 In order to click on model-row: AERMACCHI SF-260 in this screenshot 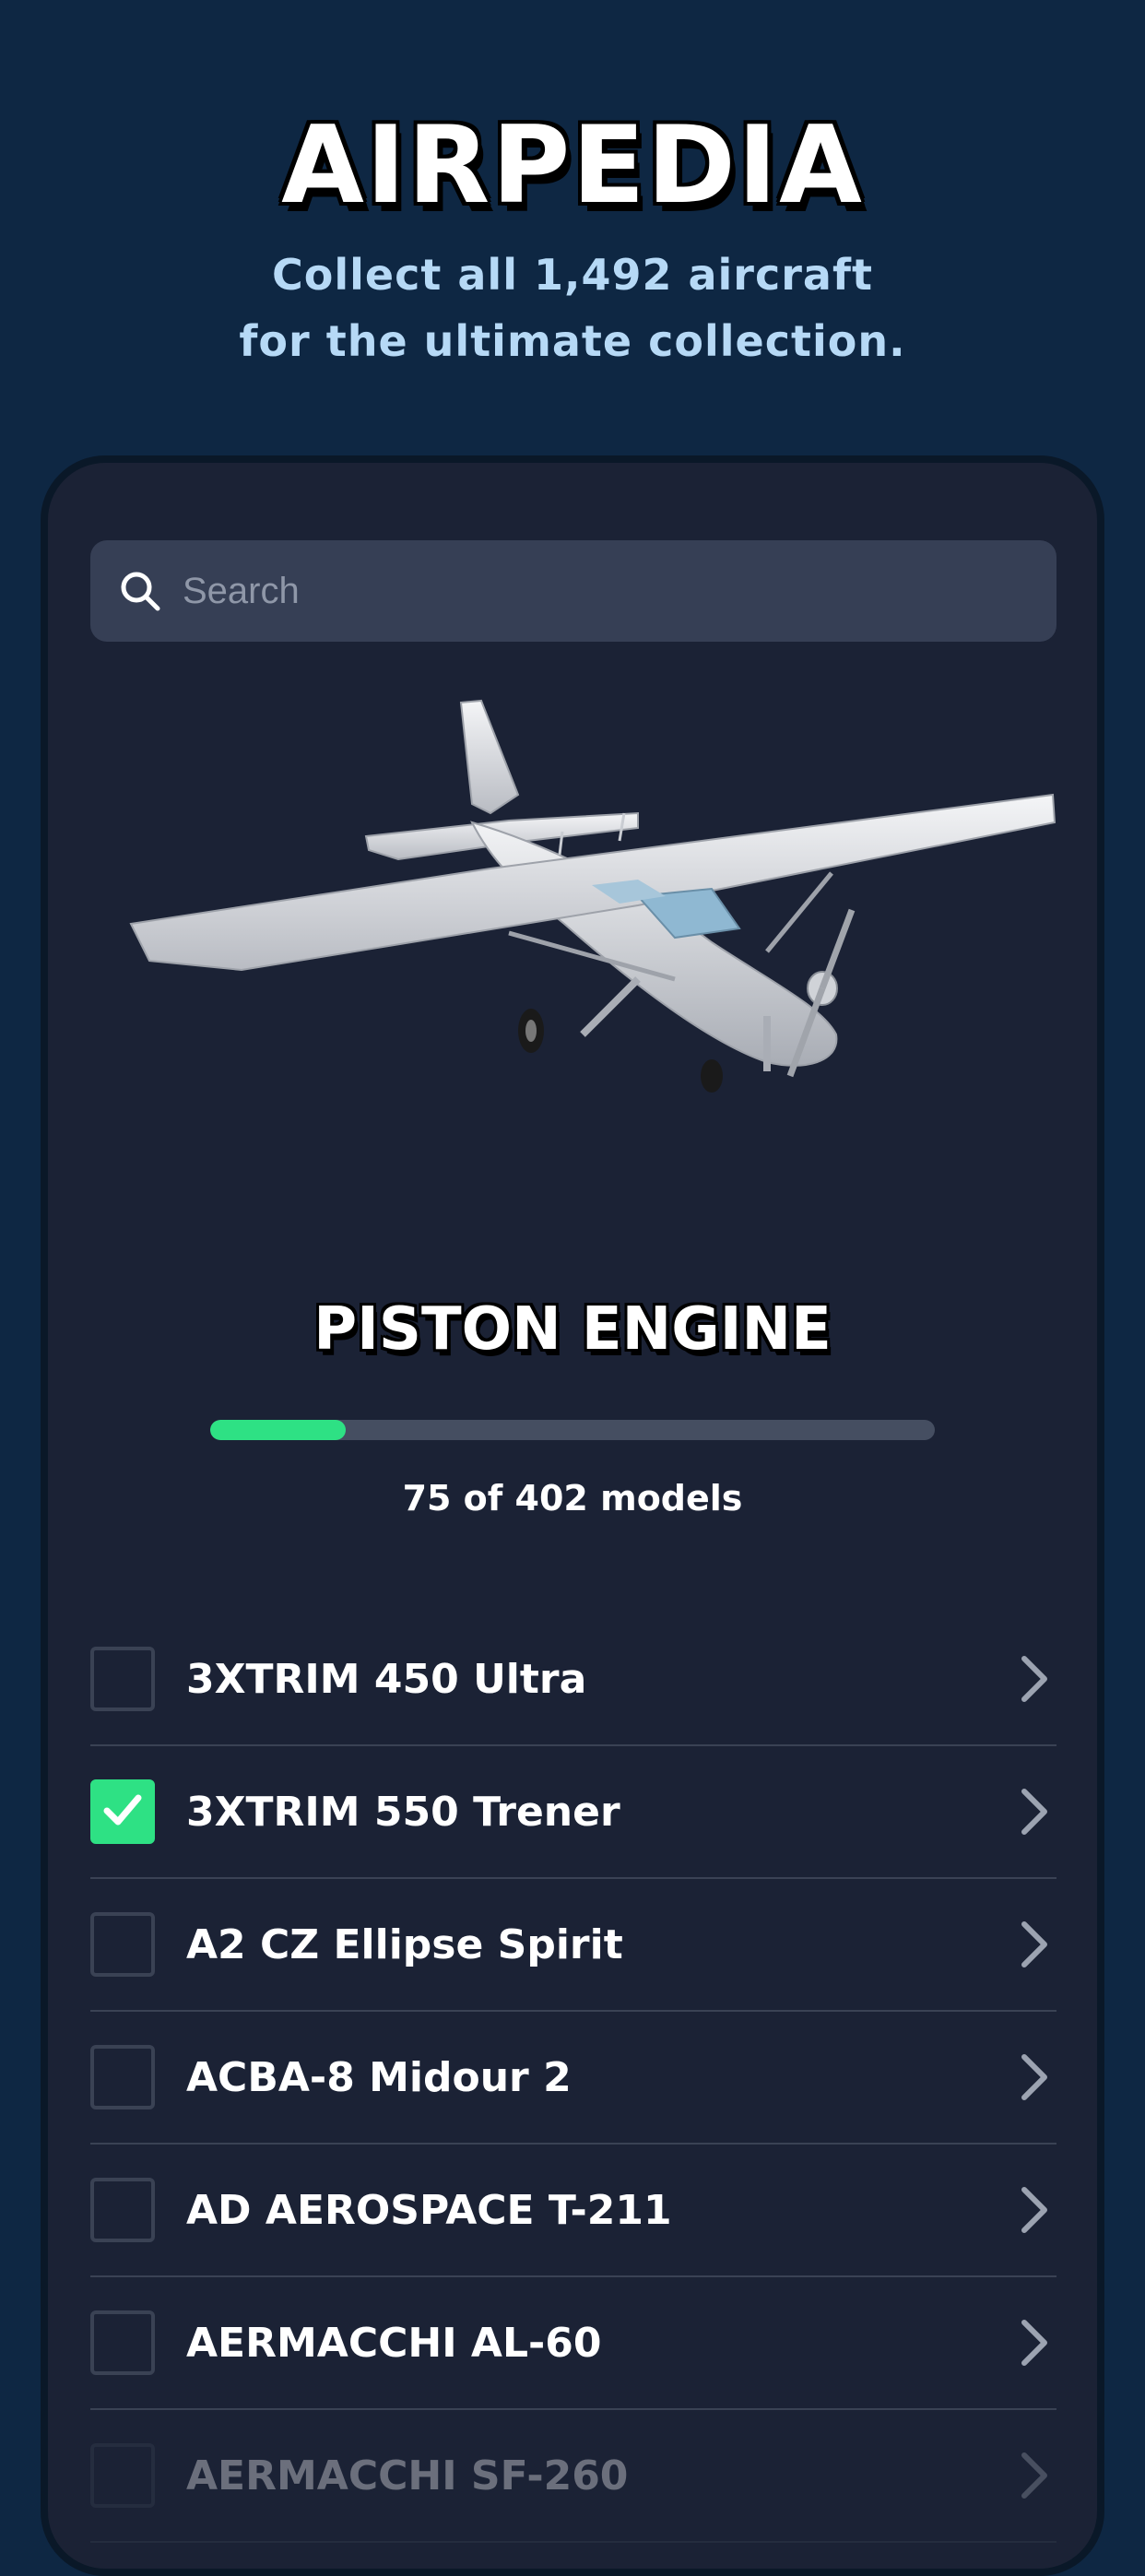, I will do `click(573, 2476)`.